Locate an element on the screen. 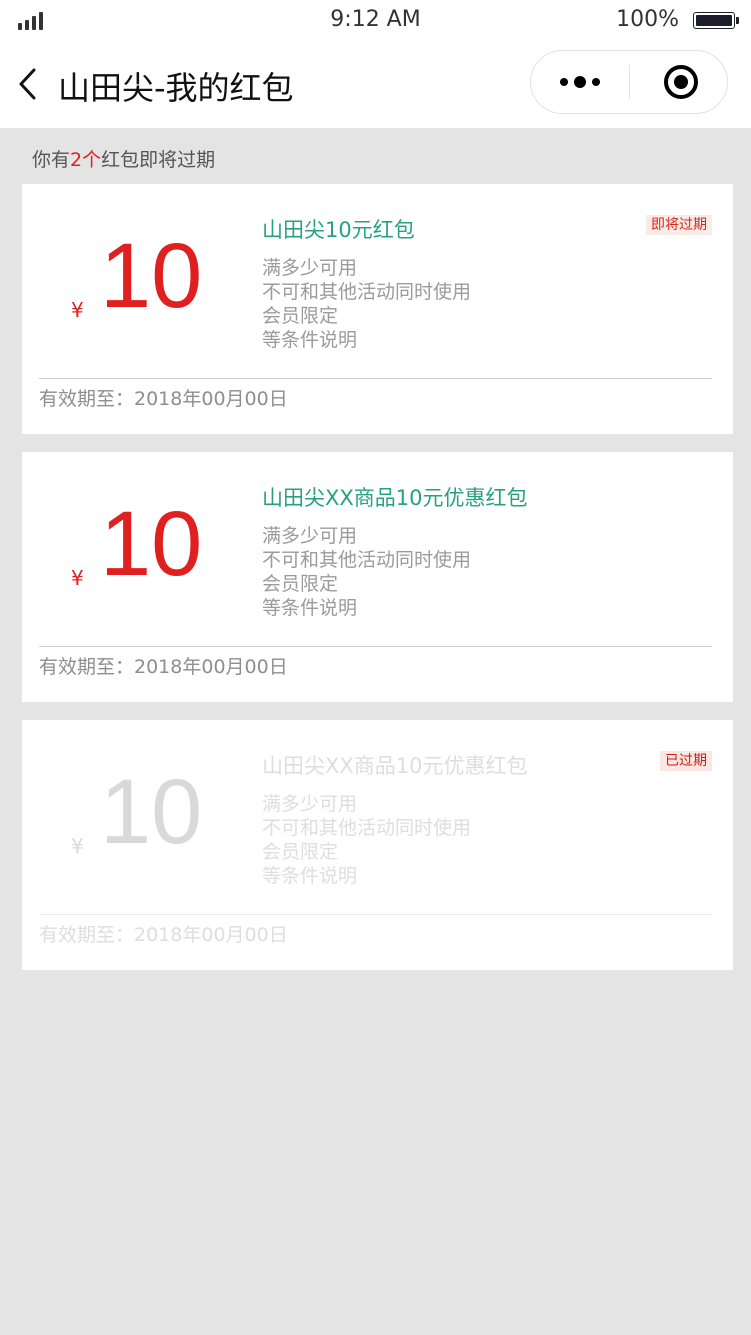  notice-count: 2个 is located at coordinates (86, 160).